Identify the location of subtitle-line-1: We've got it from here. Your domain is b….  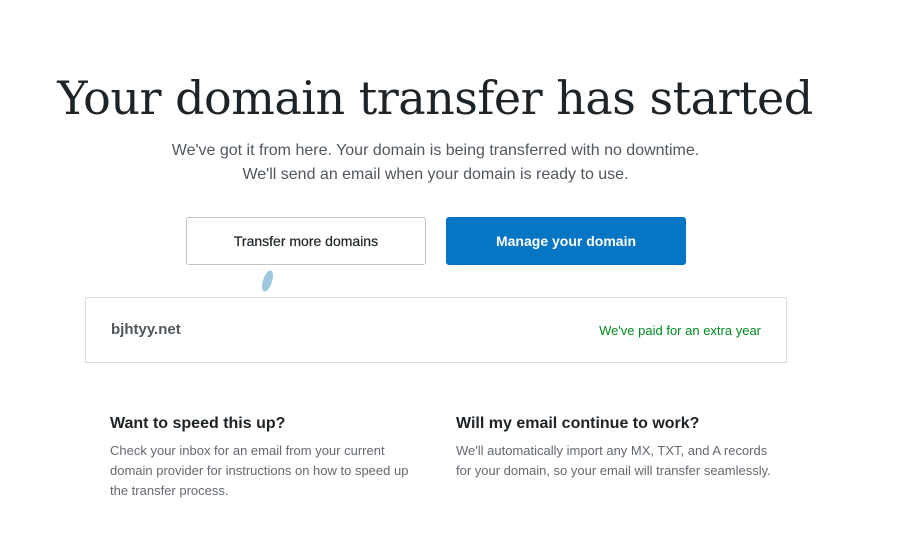
(435, 150).